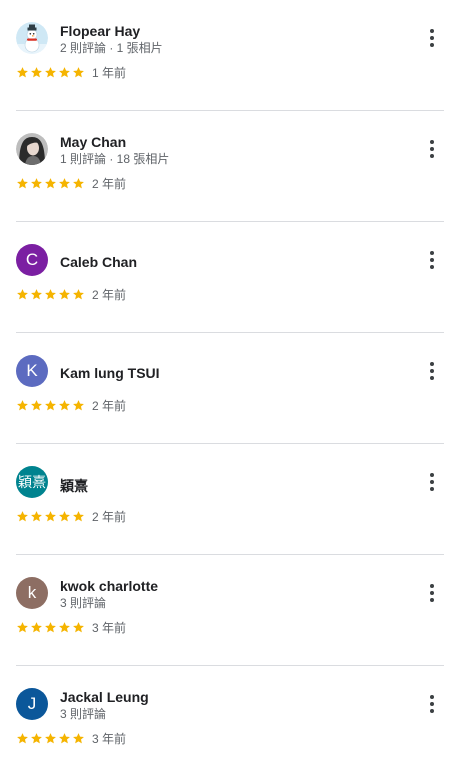 The image size is (450, 777). What do you see at coordinates (32, 371) in the screenshot?
I see `reviewer-avatar: K` at bounding box center [32, 371].